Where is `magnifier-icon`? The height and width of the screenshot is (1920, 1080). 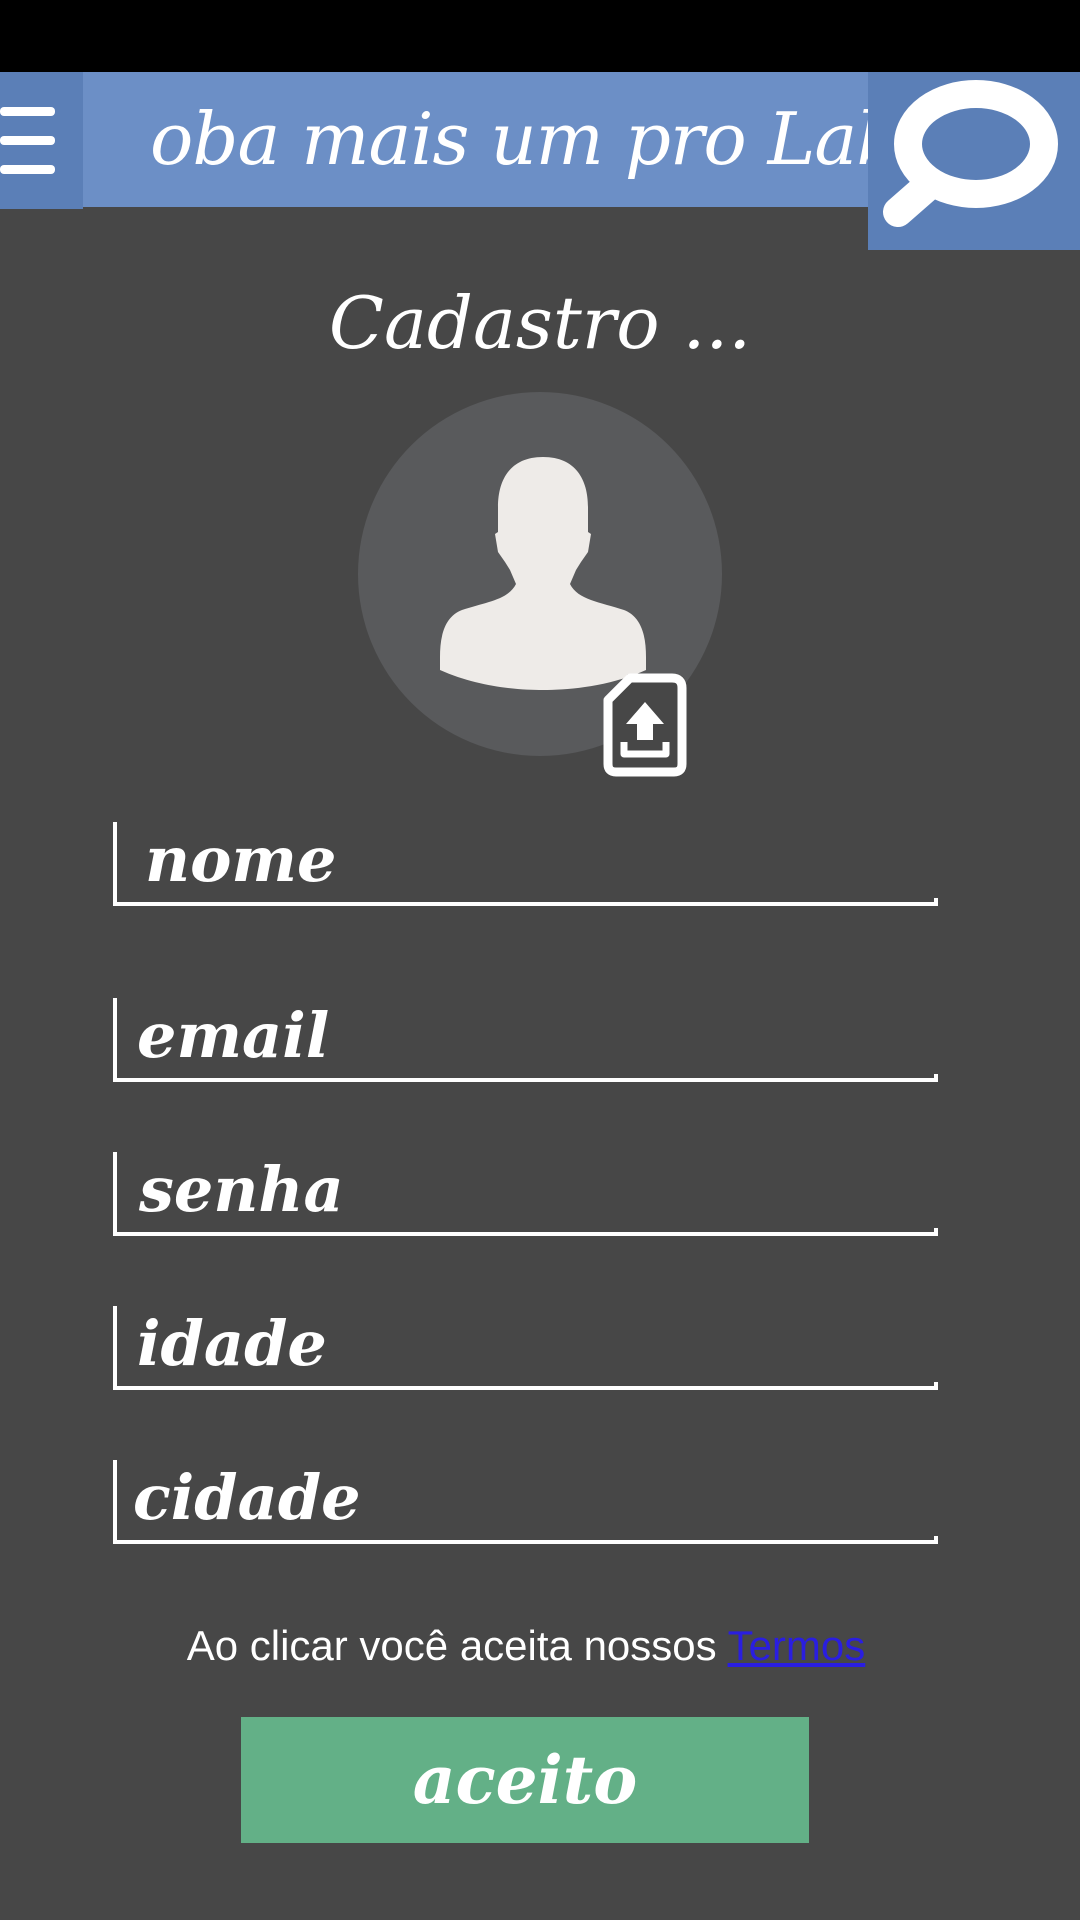
magnifier-icon is located at coordinates (970, 153).